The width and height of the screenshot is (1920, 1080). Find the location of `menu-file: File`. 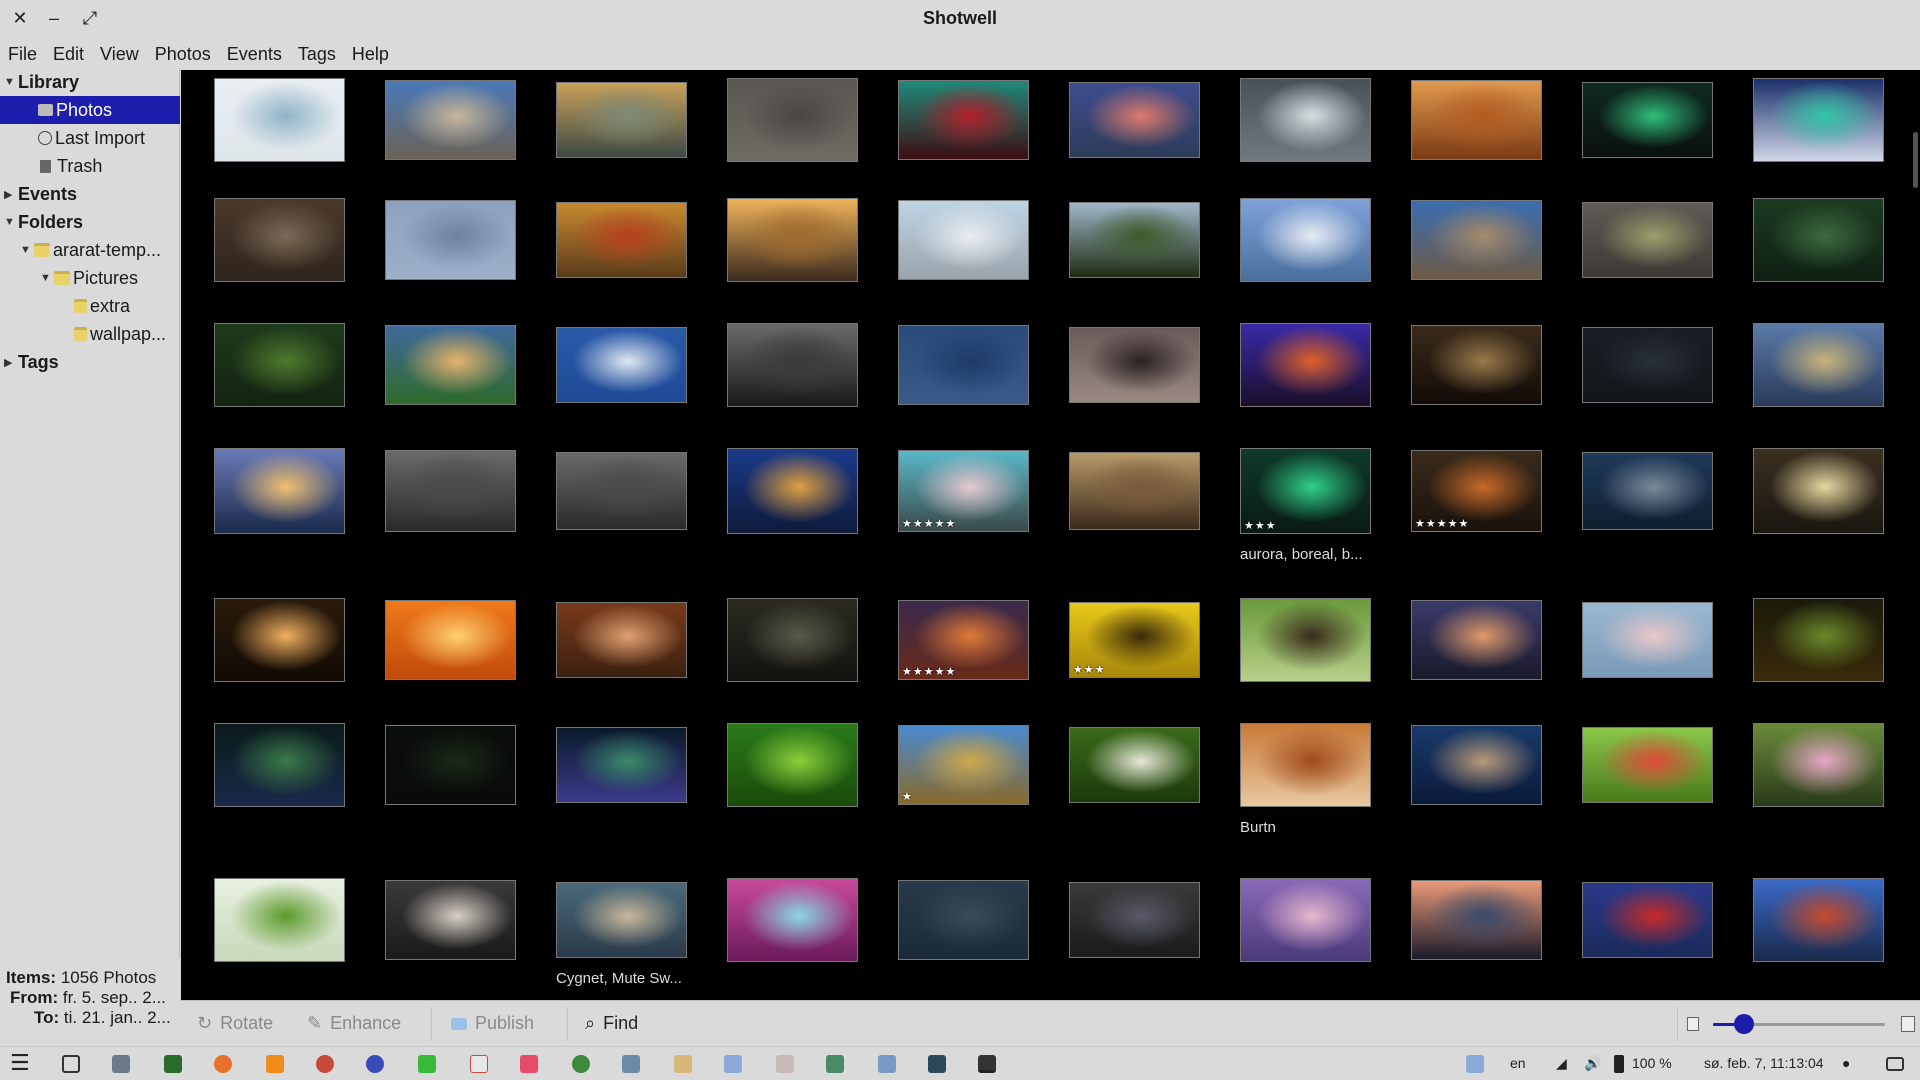

menu-file: File is located at coordinates (22, 54).